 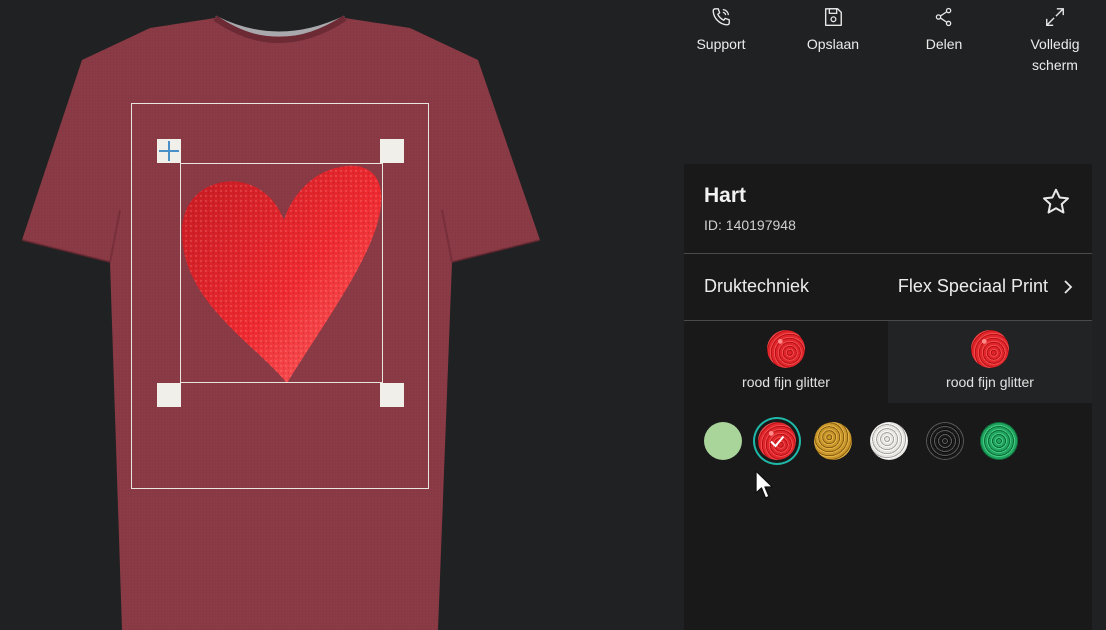 What do you see at coordinates (888, 209) in the screenshot?
I see `design-header: Hart ID: 140197948` at bounding box center [888, 209].